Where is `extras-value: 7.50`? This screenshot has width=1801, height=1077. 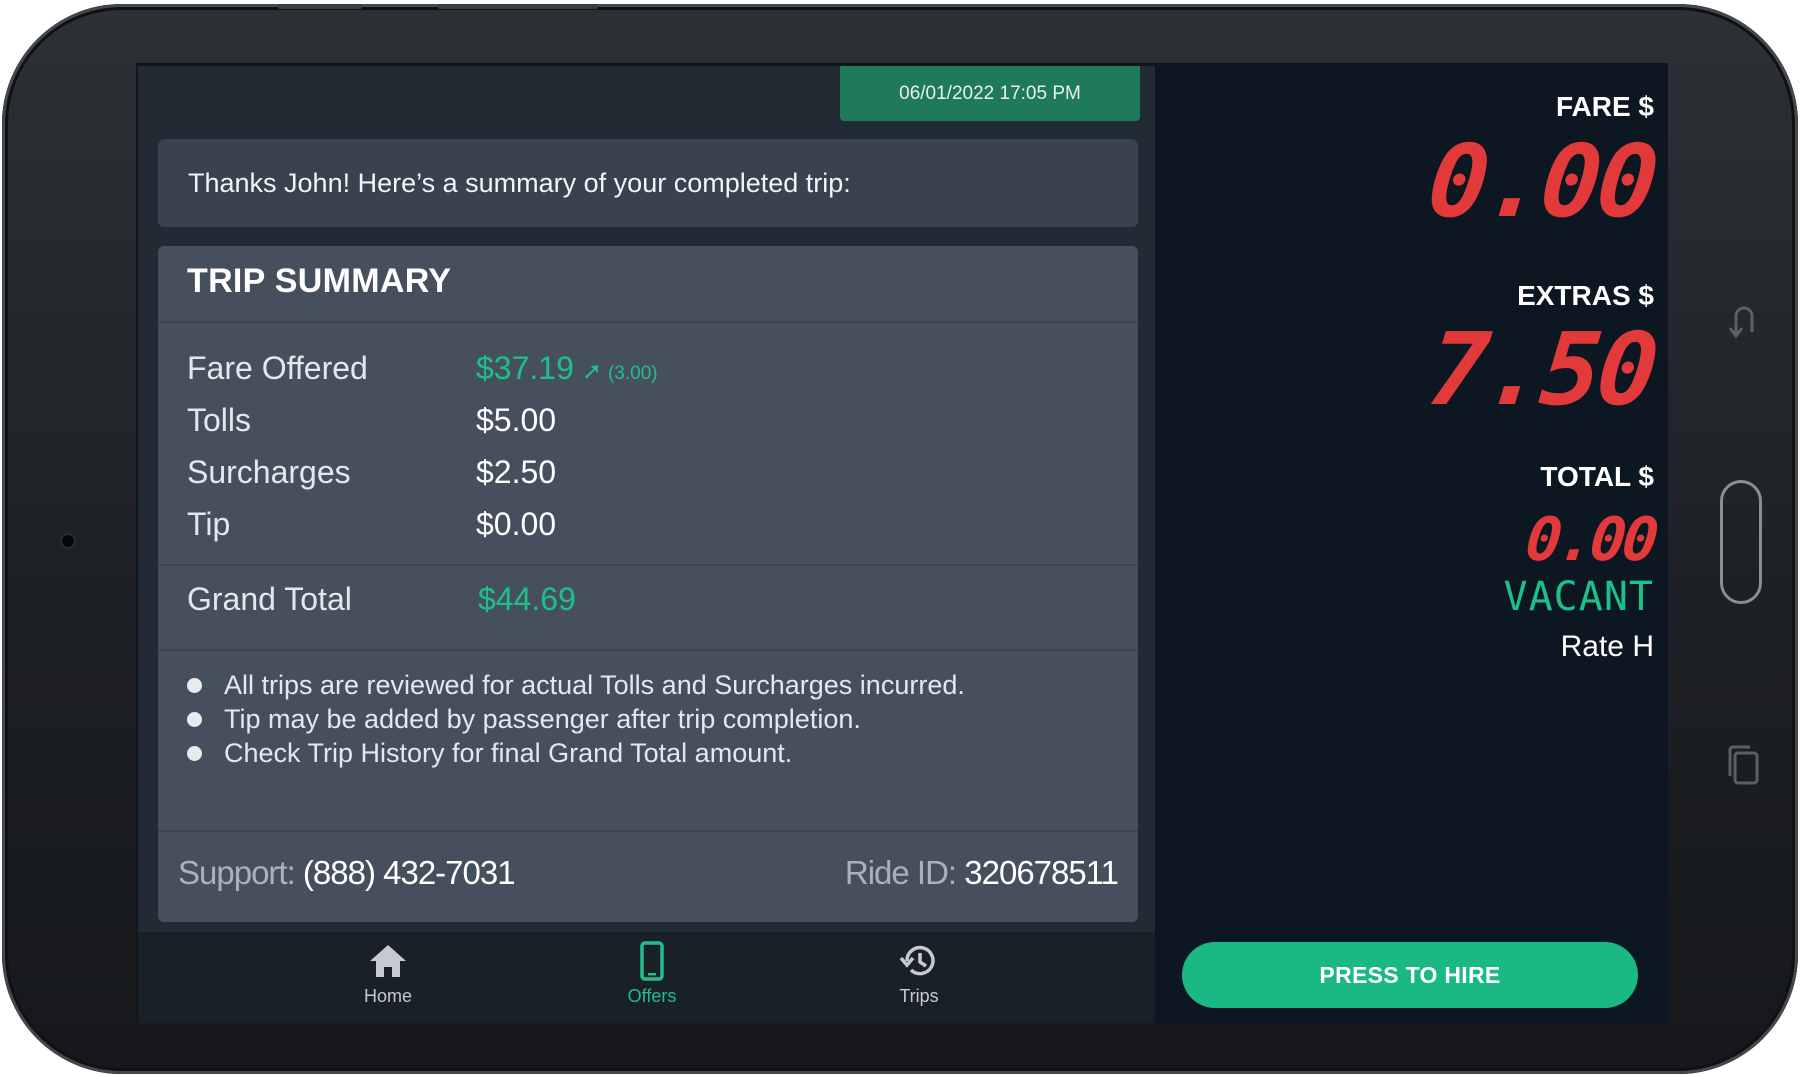 extras-value: 7.50 is located at coordinates (1542, 369).